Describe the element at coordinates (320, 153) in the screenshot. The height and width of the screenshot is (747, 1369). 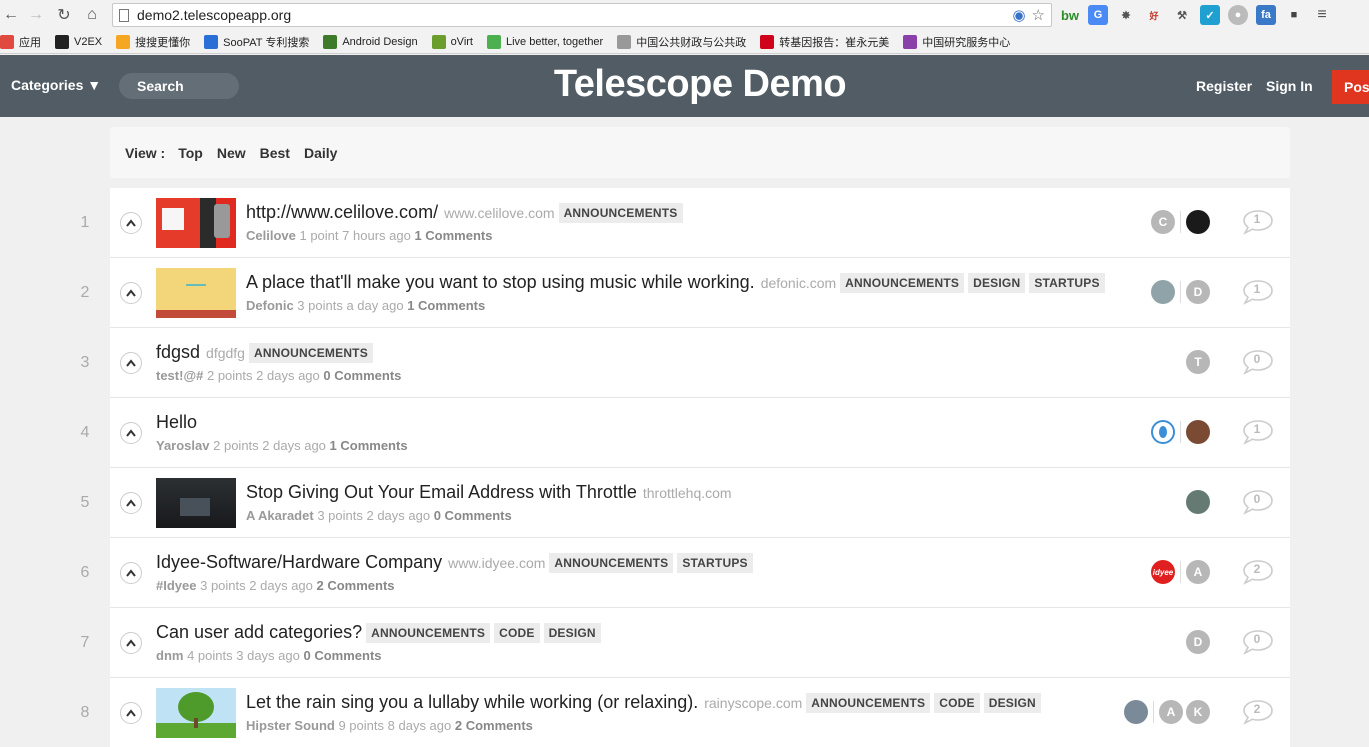
I see `view-option-daily: Daily` at that location.